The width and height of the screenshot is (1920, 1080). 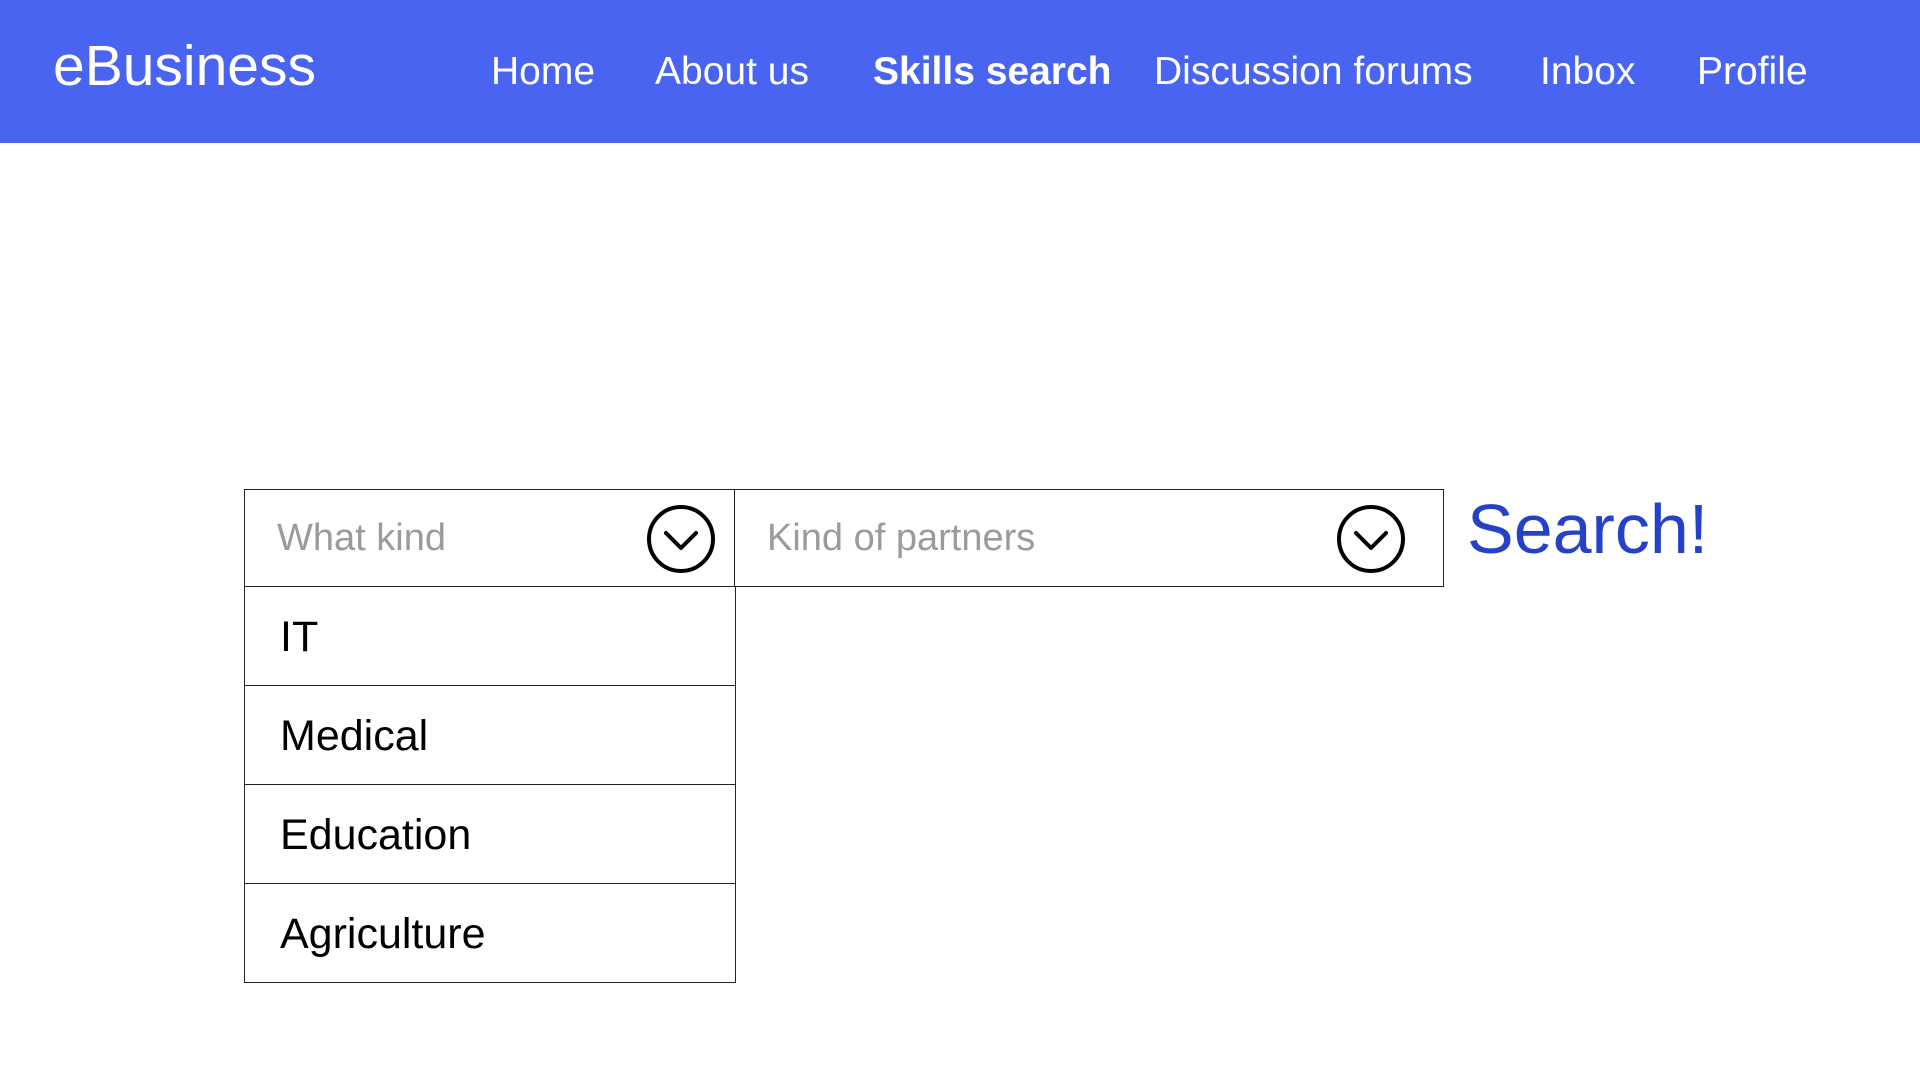 What do you see at coordinates (1587, 71) in the screenshot?
I see `nav-item-inbox: Inbox` at bounding box center [1587, 71].